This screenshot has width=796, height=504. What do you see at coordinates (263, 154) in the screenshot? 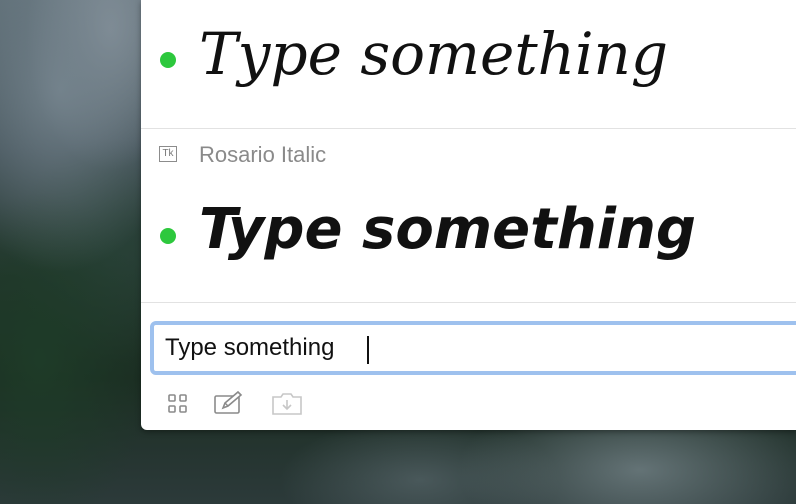
I see `font-name-label: Rosario Italic` at bounding box center [263, 154].